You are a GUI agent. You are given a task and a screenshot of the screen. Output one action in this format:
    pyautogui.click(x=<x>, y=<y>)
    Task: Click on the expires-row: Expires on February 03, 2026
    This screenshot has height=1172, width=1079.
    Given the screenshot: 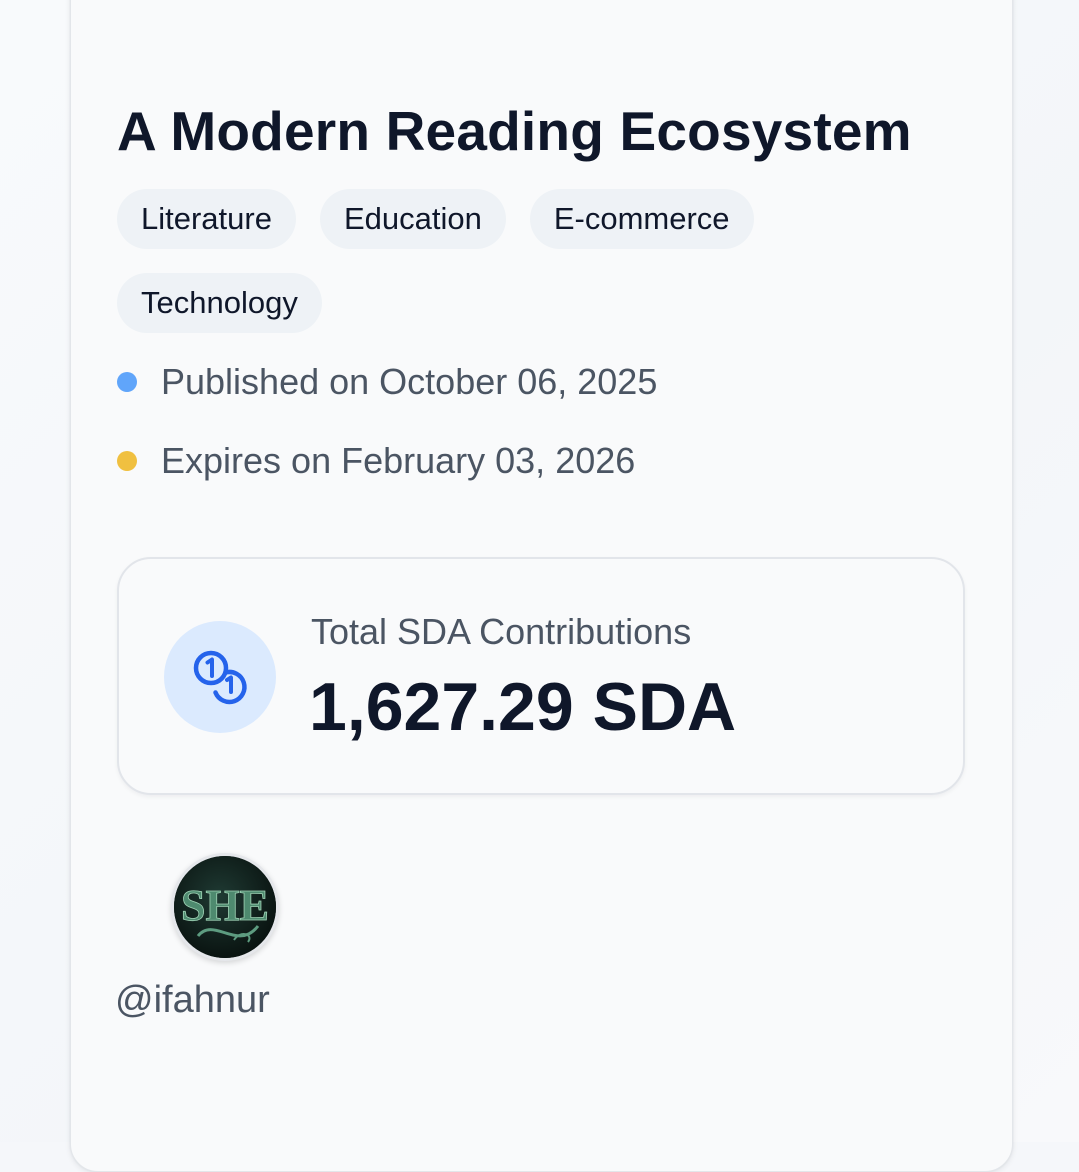 What is the action you would take?
    pyautogui.click(x=387, y=461)
    